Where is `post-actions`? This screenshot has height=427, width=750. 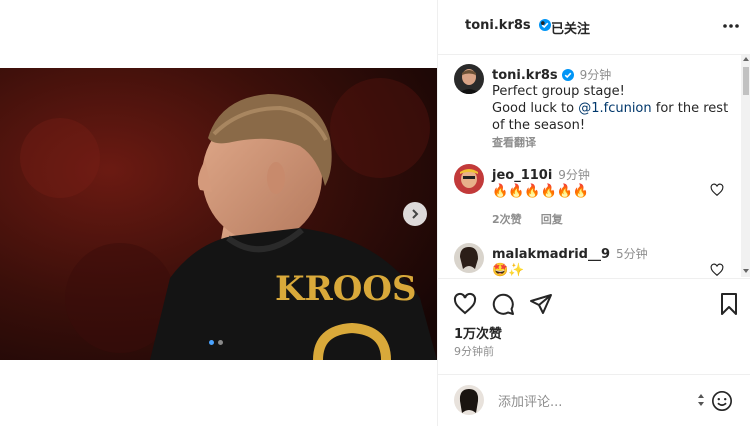
post-actions is located at coordinates (594, 303).